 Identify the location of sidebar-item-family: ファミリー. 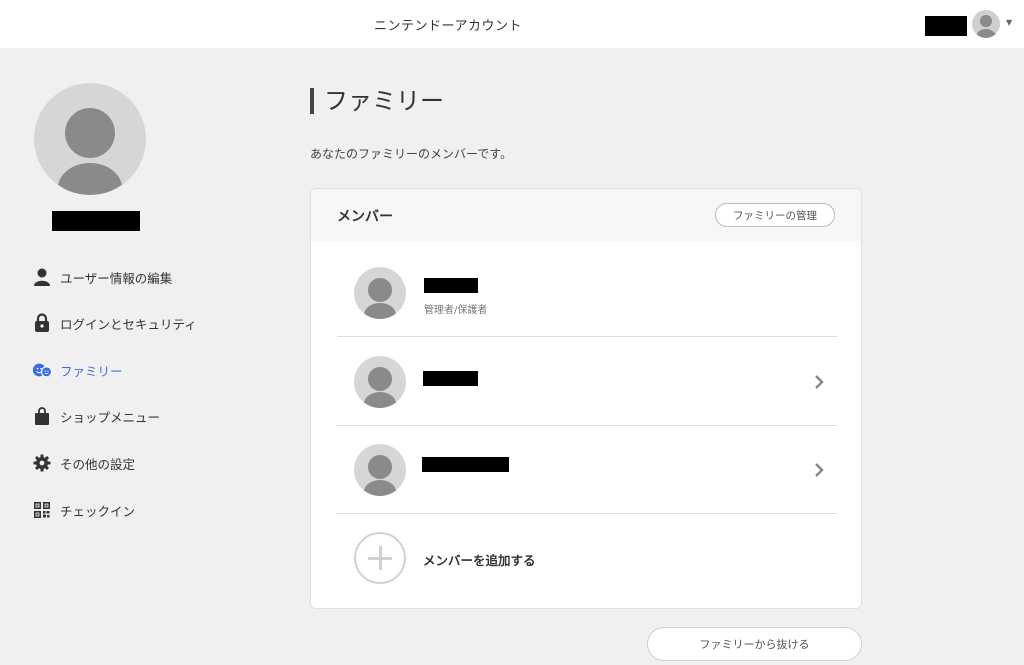
(77, 370).